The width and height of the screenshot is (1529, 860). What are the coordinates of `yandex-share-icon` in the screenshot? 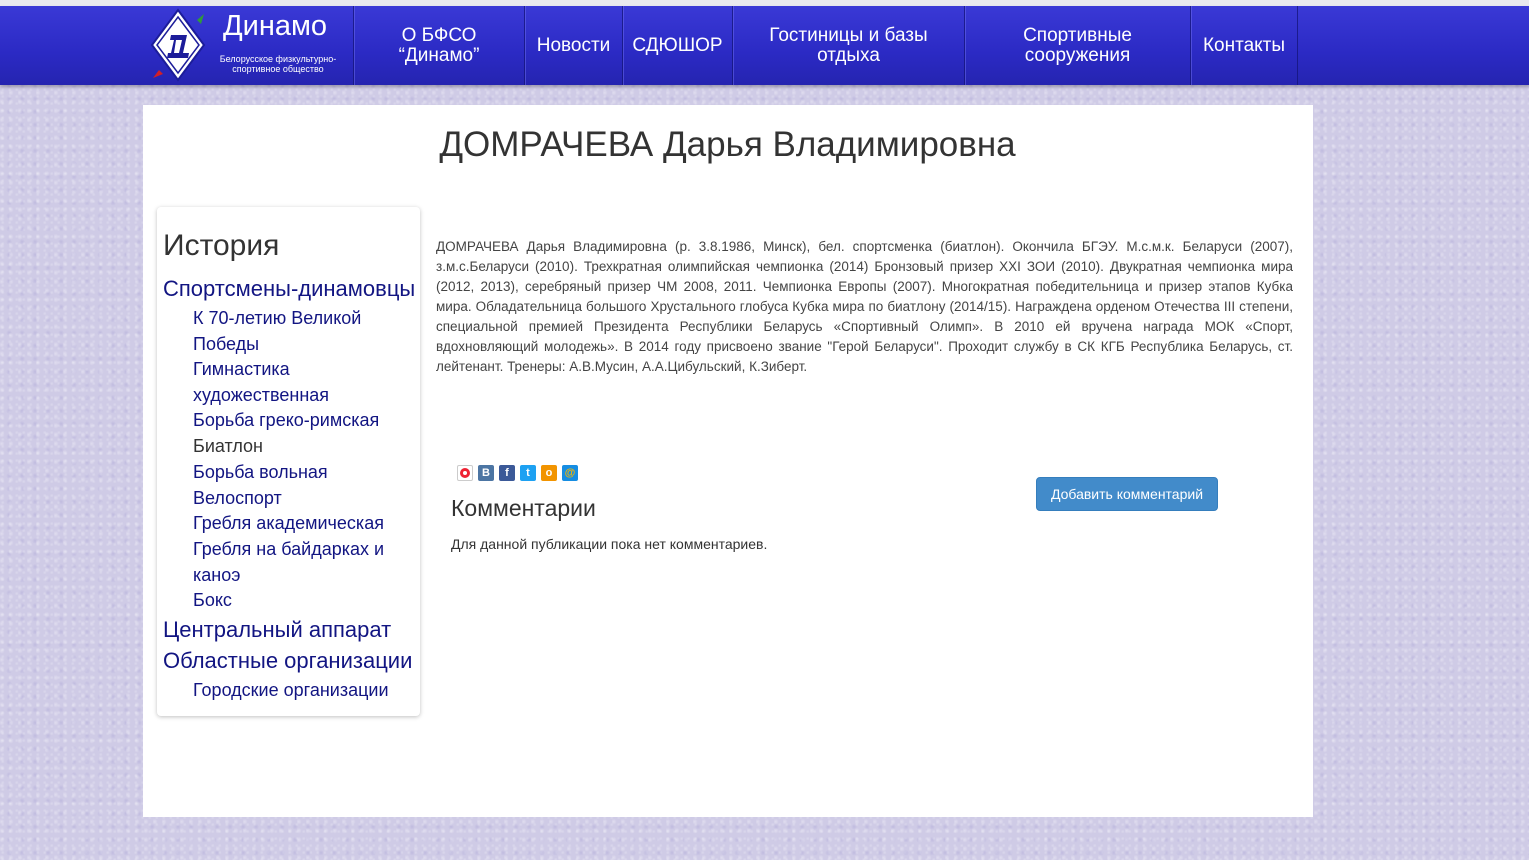 It's located at (465, 473).